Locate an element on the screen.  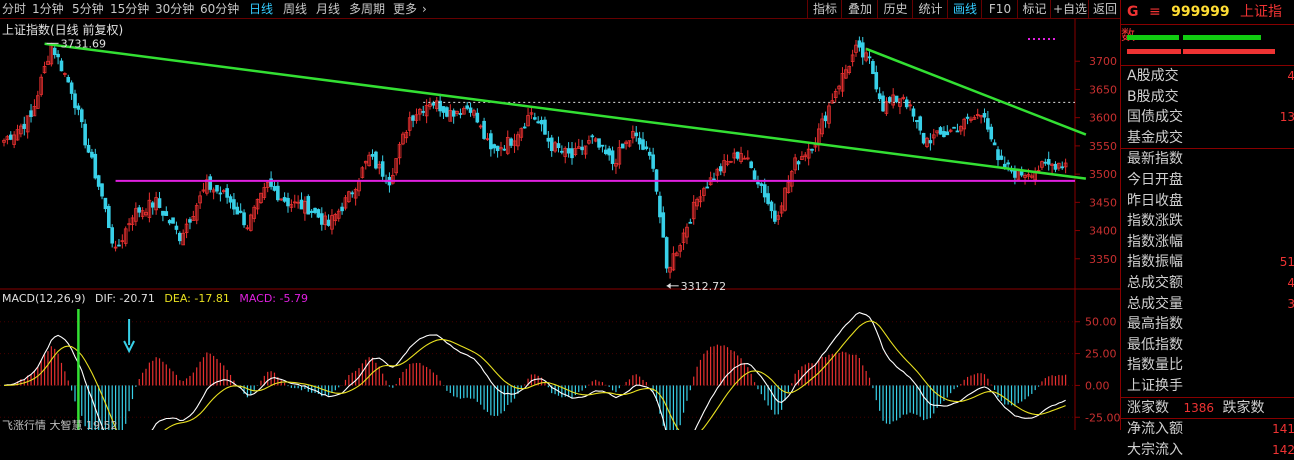
quote-row-label: 基金成交 is located at coordinates (1155, 137).